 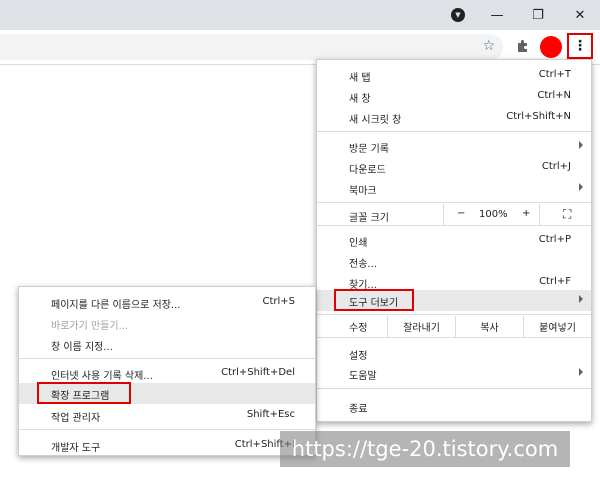 What do you see at coordinates (358, 328) in the screenshot?
I see `edit-label: 수정` at bounding box center [358, 328].